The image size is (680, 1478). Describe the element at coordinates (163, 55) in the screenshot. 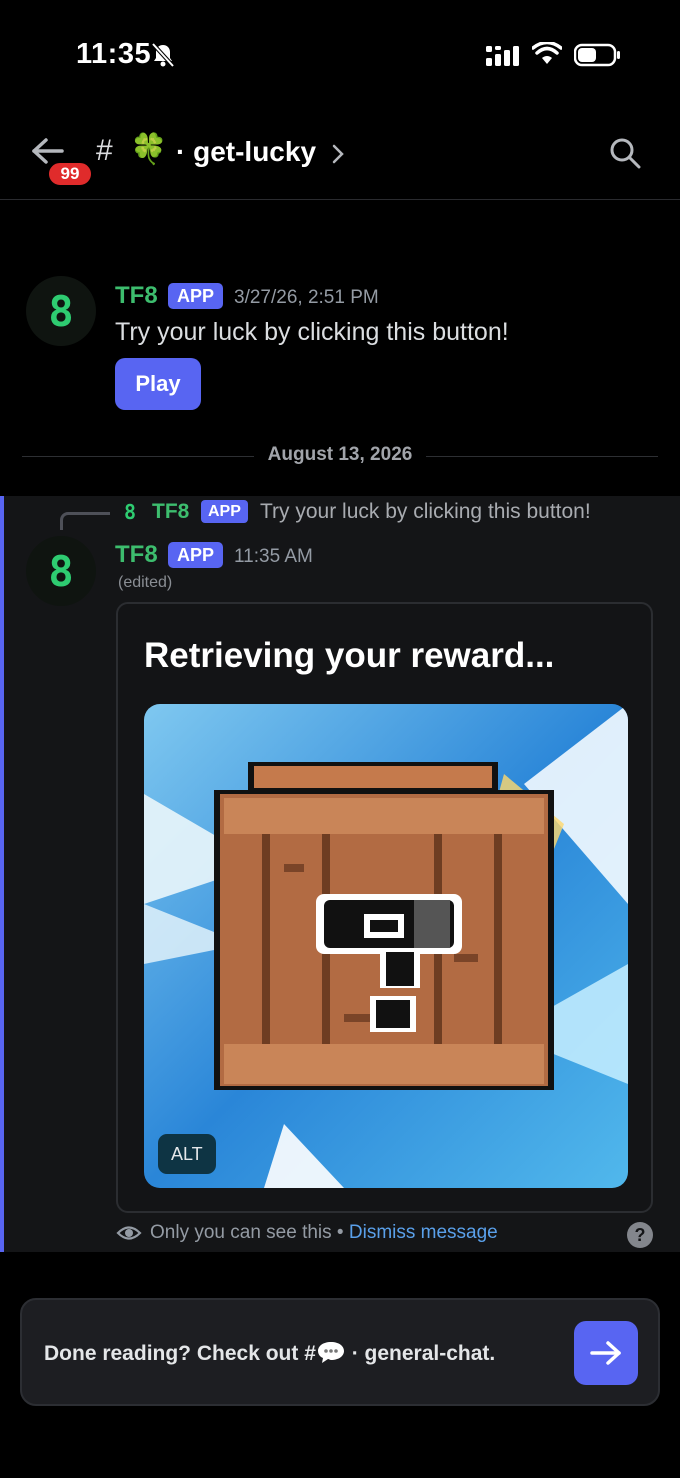

I see `bell-off-icon` at that location.